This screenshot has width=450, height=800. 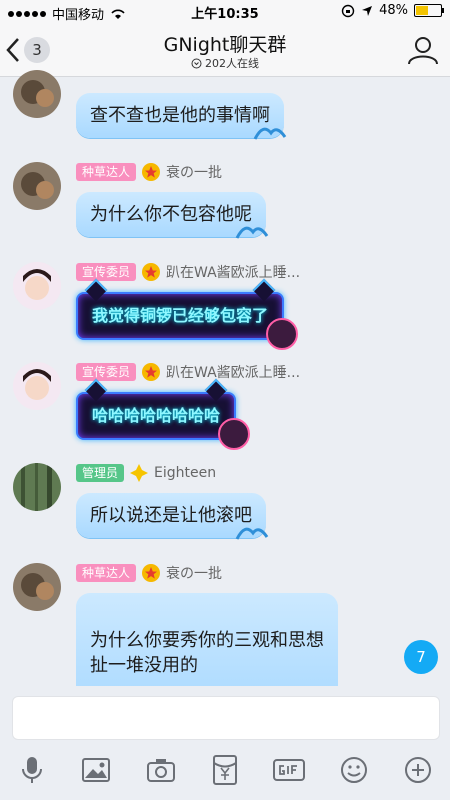 What do you see at coordinates (225, 743) in the screenshot?
I see `input-area` at bounding box center [225, 743].